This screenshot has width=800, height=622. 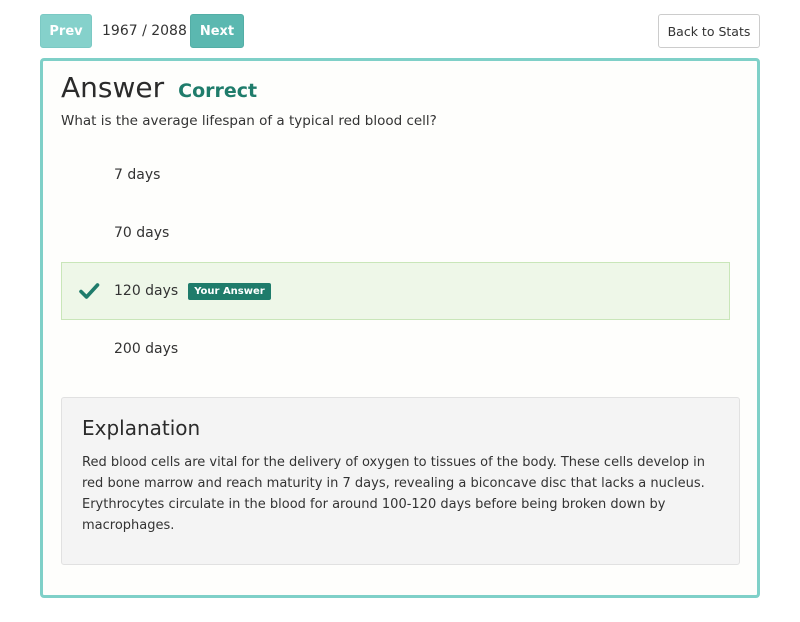 What do you see at coordinates (141, 428) in the screenshot?
I see `explanation-title: Explanation` at bounding box center [141, 428].